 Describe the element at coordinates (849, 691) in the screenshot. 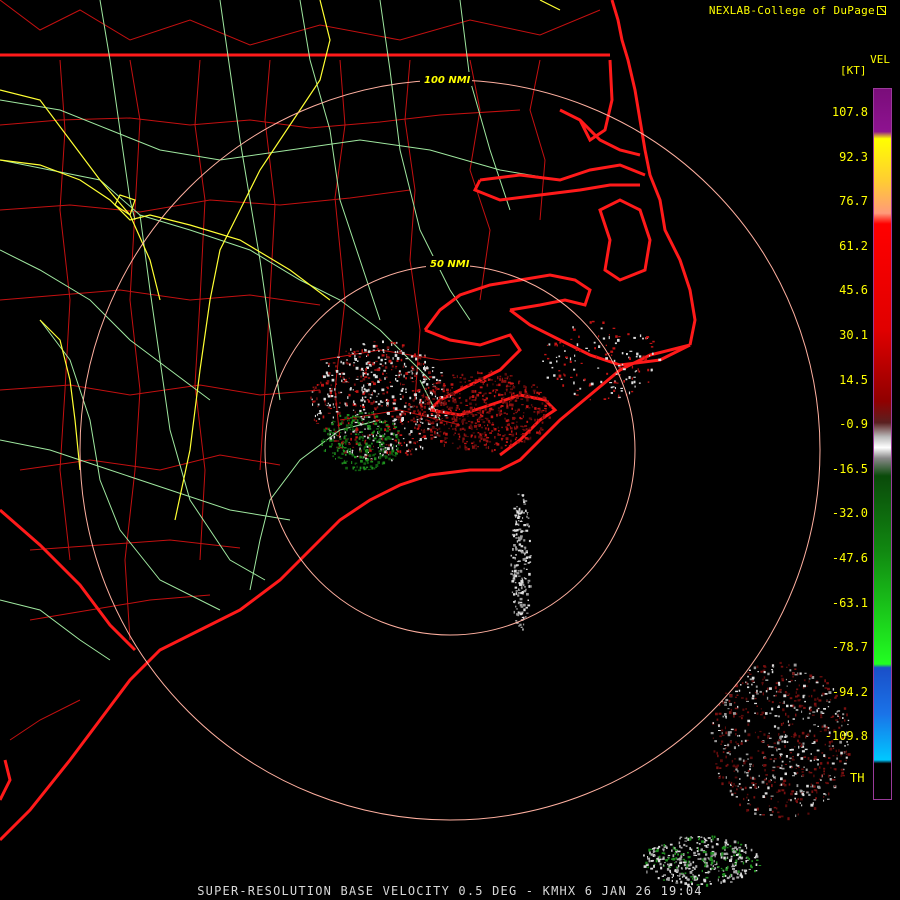

I see `colorbar-tick: -94.2` at that location.